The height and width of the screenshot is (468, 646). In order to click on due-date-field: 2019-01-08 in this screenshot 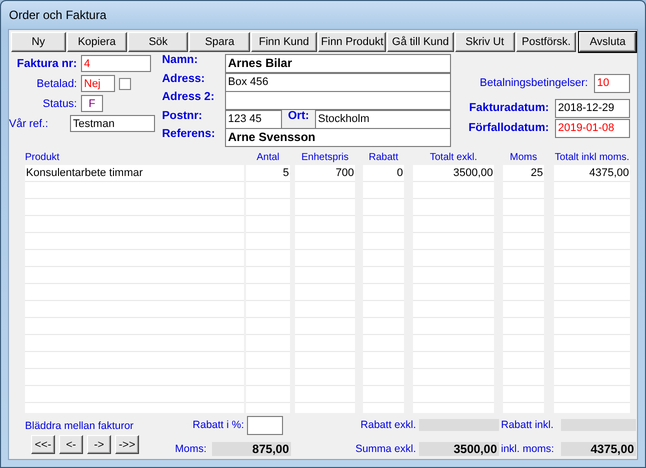, I will do `click(592, 128)`.